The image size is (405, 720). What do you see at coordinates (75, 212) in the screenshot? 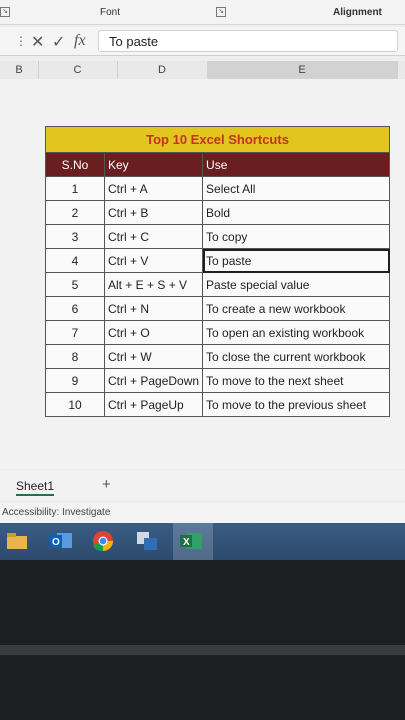
I see `cell-sno: 2` at bounding box center [75, 212].